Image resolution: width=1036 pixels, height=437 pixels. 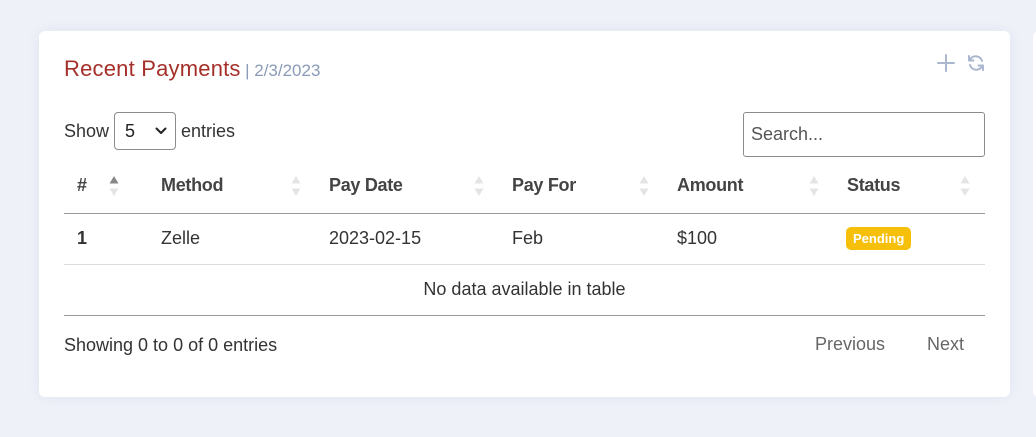 I want to click on card-subtitle-date: | 2/3/2023, so click(x=283, y=70).